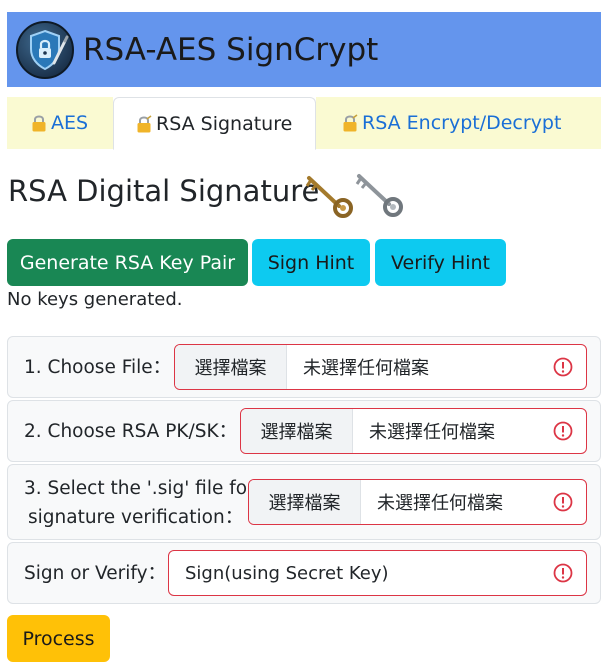 This screenshot has width=607, height=662. Describe the element at coordinates (231, 367) in the screenshot. I see `file-browse-button: 選擇檔案` at that location.